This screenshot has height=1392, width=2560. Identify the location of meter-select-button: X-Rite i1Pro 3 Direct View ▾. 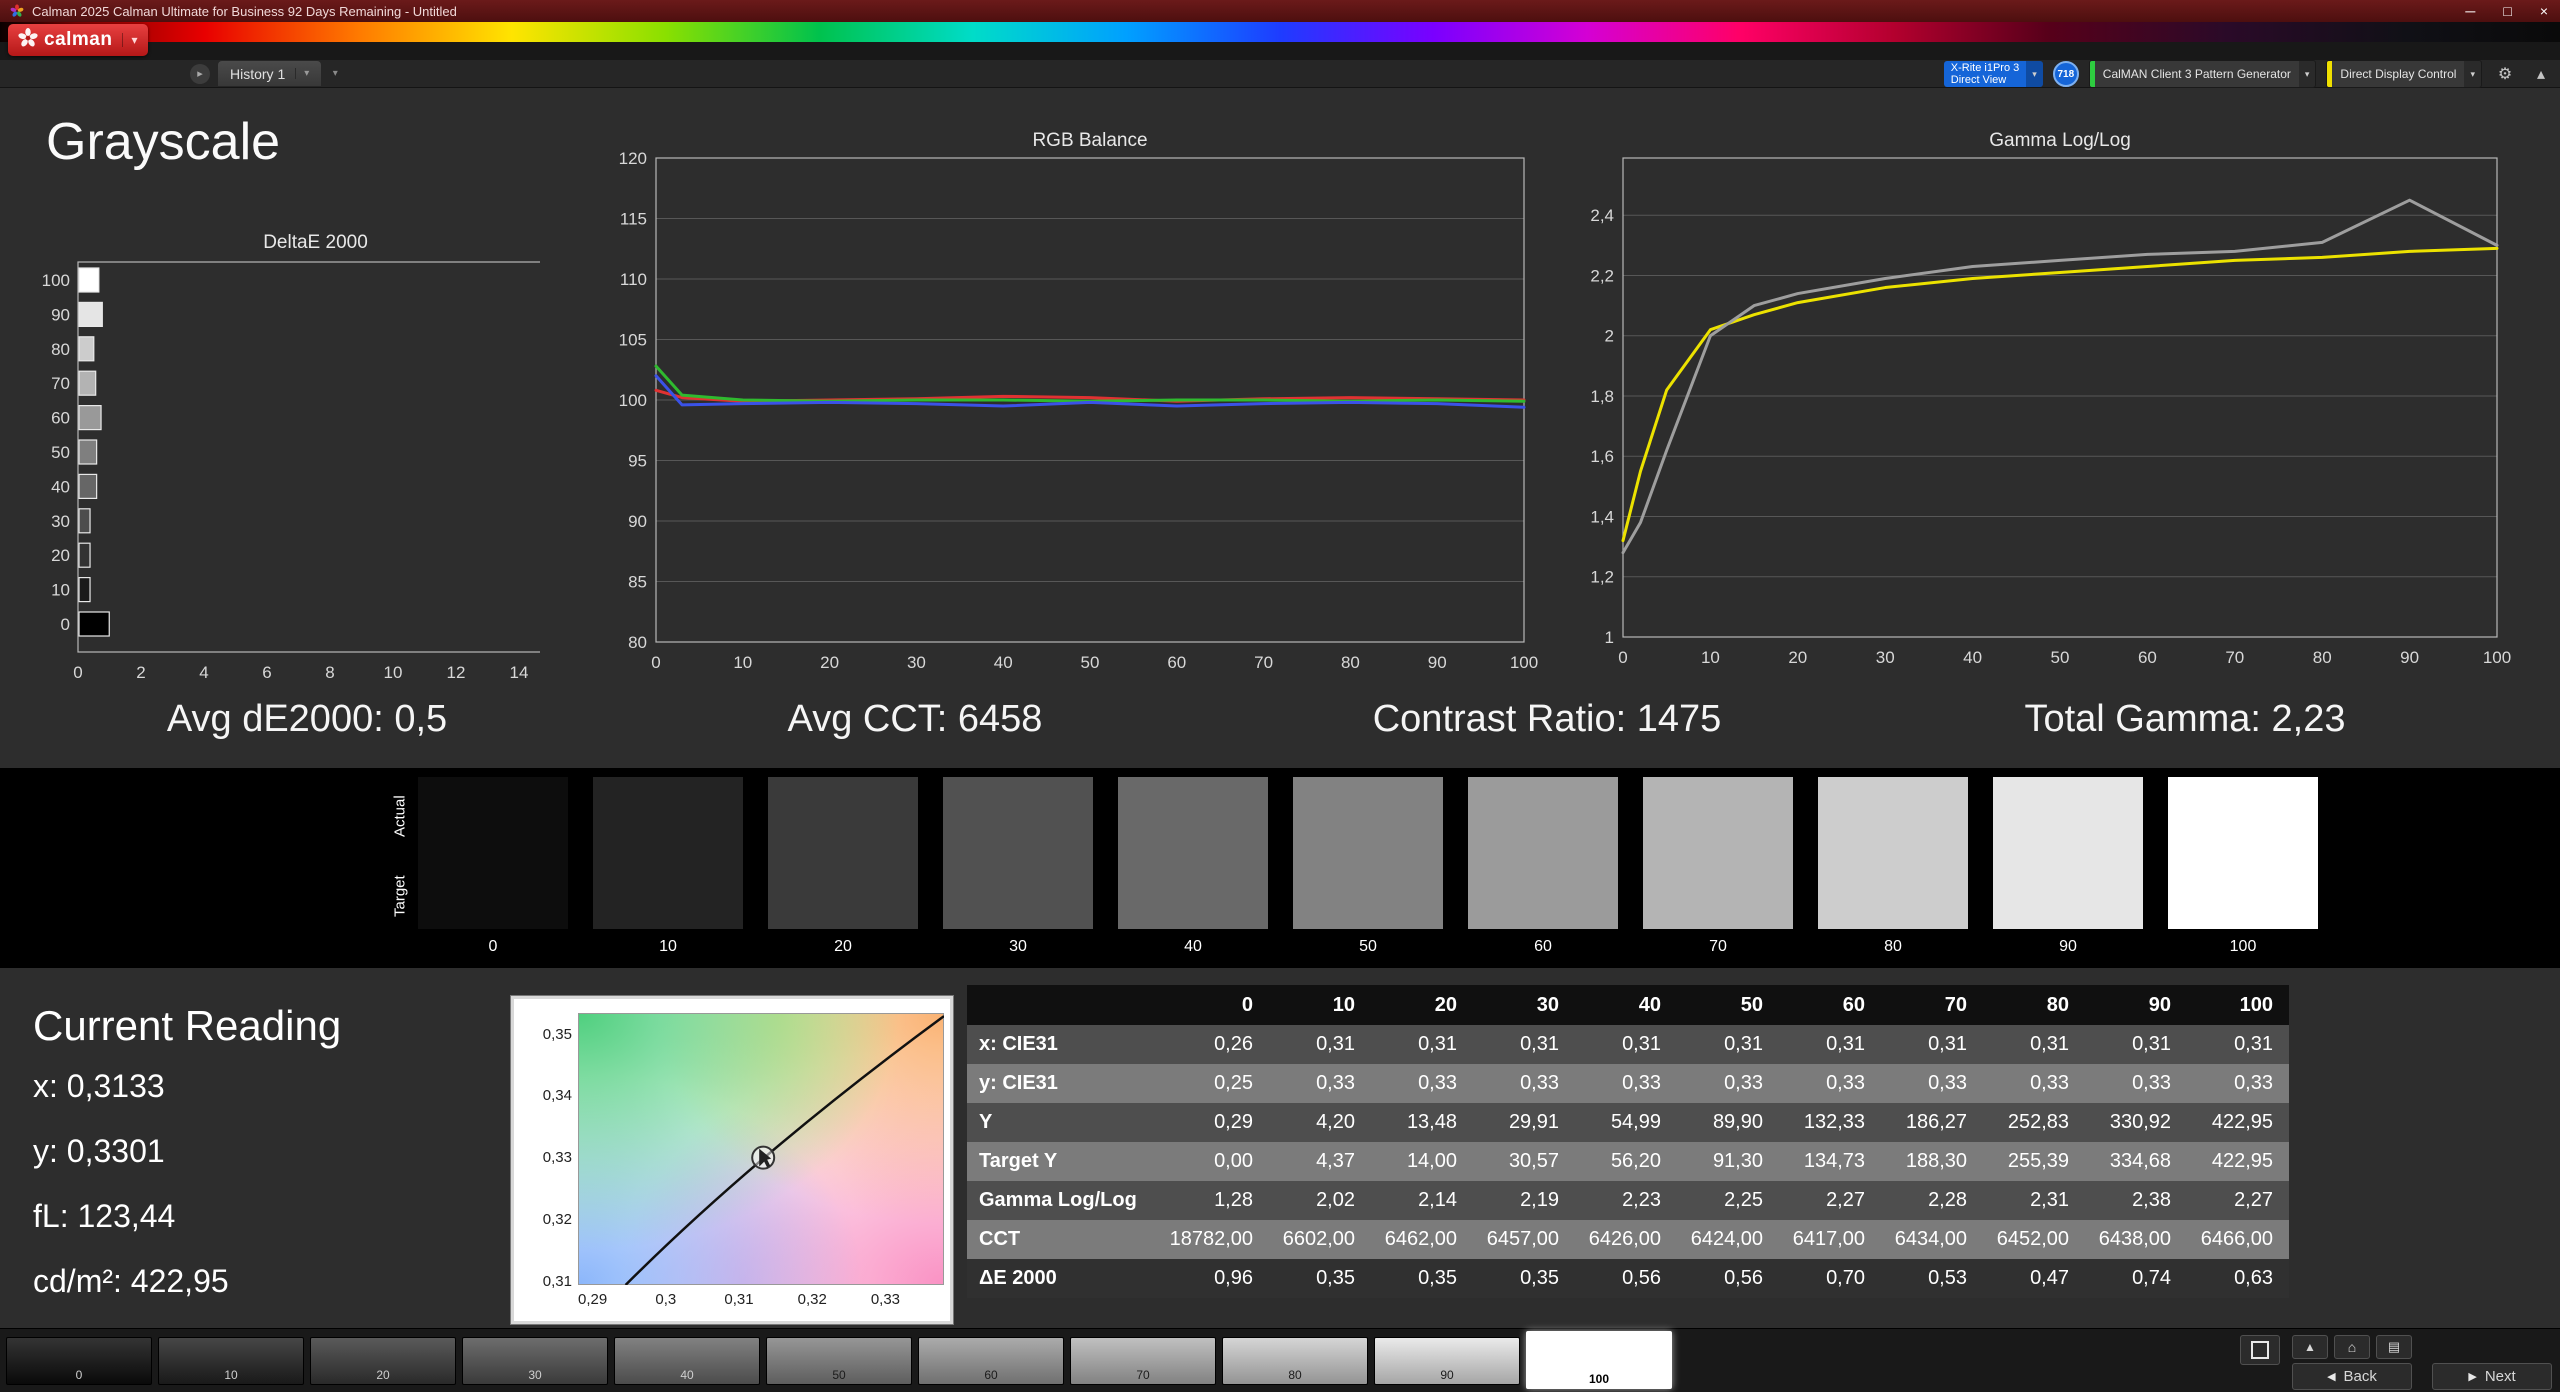
(1993, 74).